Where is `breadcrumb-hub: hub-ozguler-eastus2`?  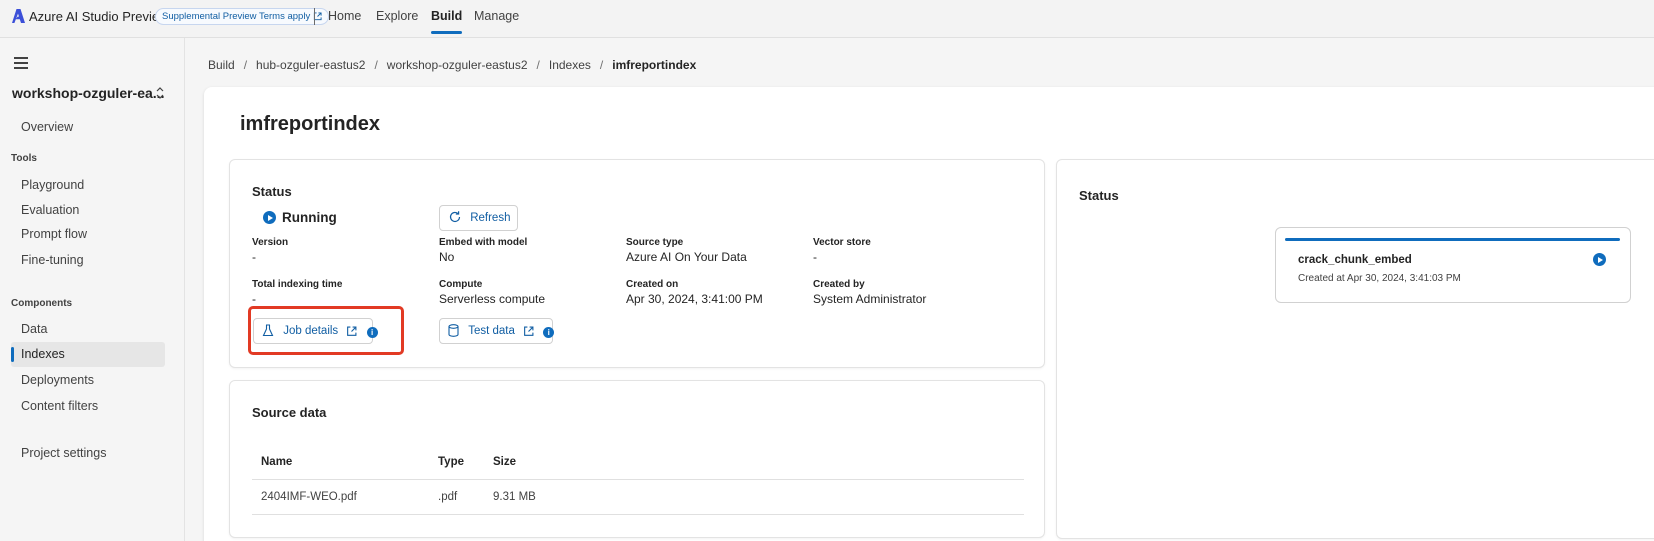
breadcrumb-hub: hub-ozguler-eastus2 is located at coordinates (310, 65).